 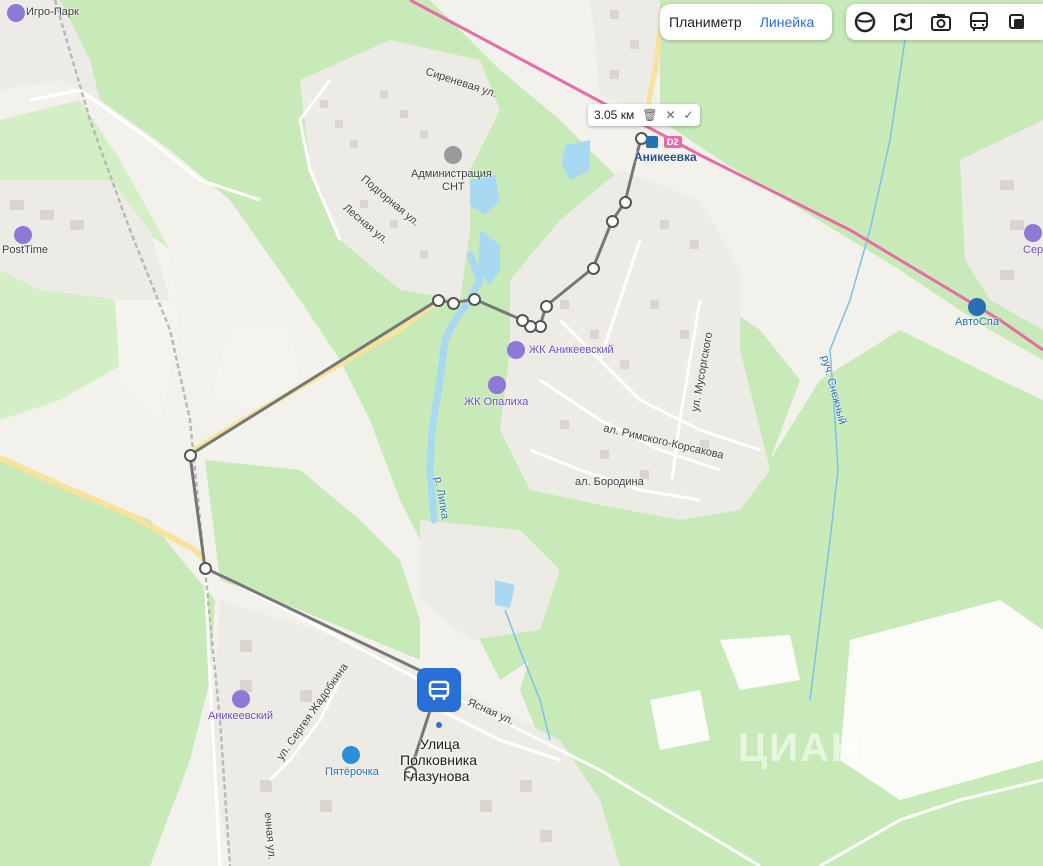 I want to click on forest-area, so click(x=107, y=663).